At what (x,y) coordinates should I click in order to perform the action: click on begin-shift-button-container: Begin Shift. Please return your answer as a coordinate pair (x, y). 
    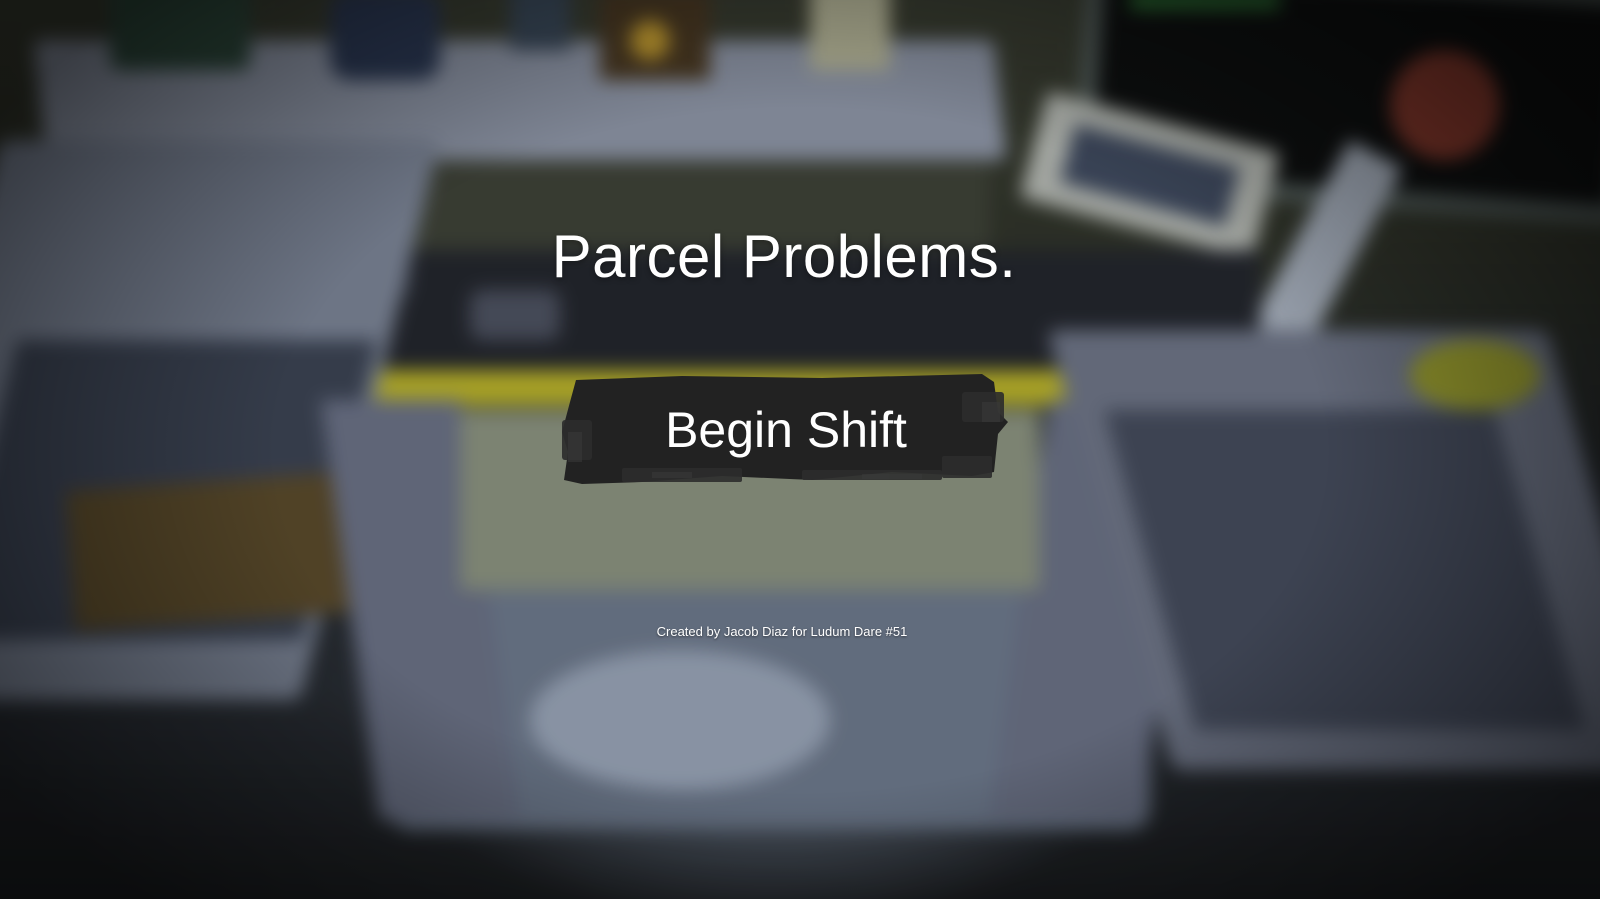
    Looking at the image, I should click on (786, 430).